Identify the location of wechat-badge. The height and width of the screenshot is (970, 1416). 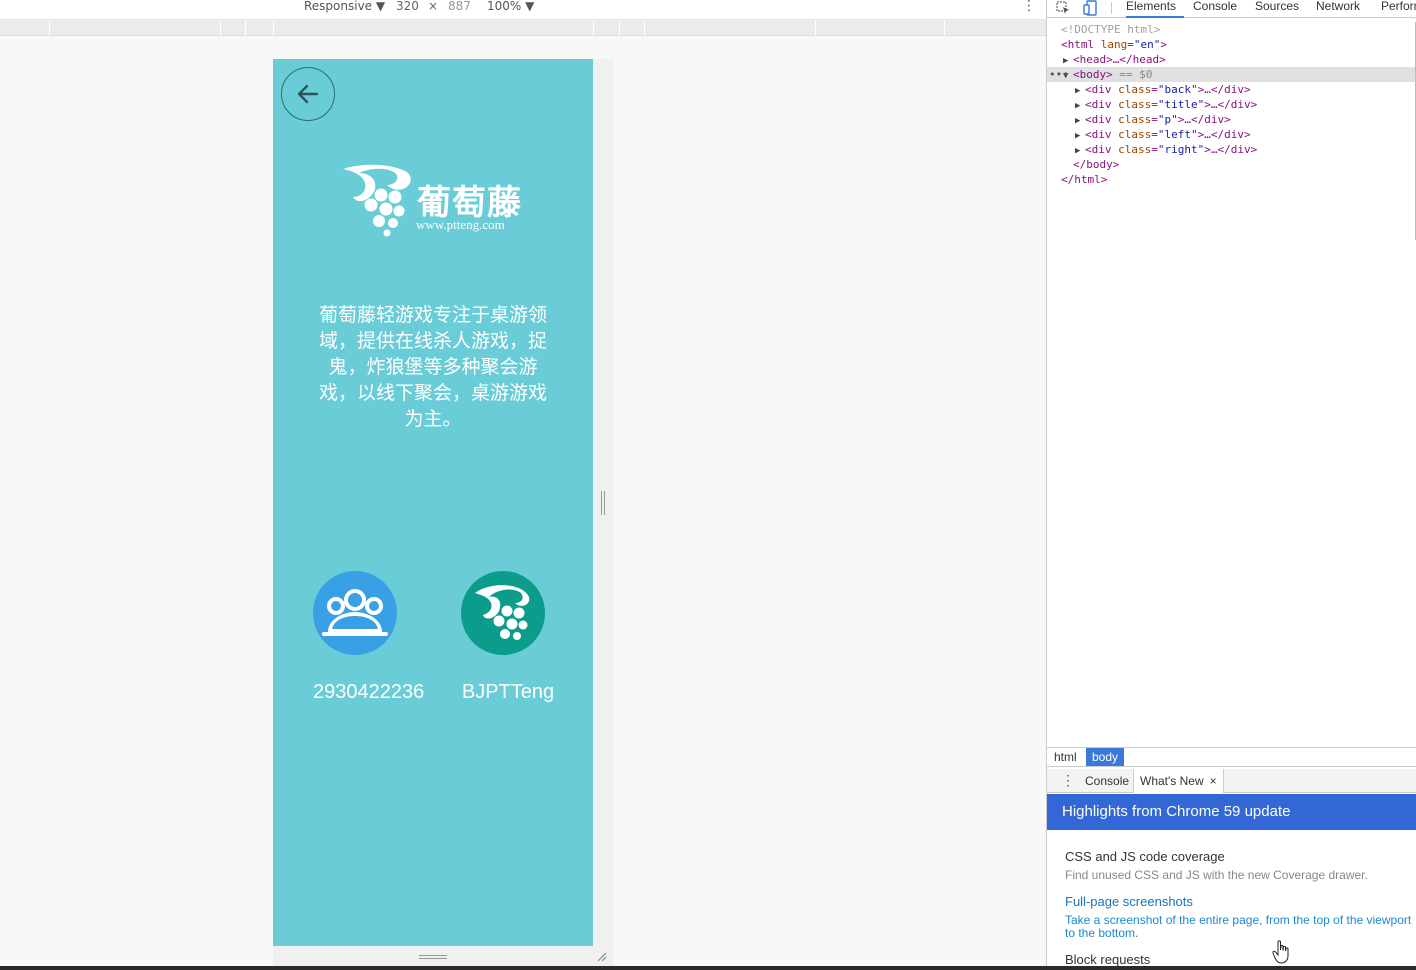
(503, 613).